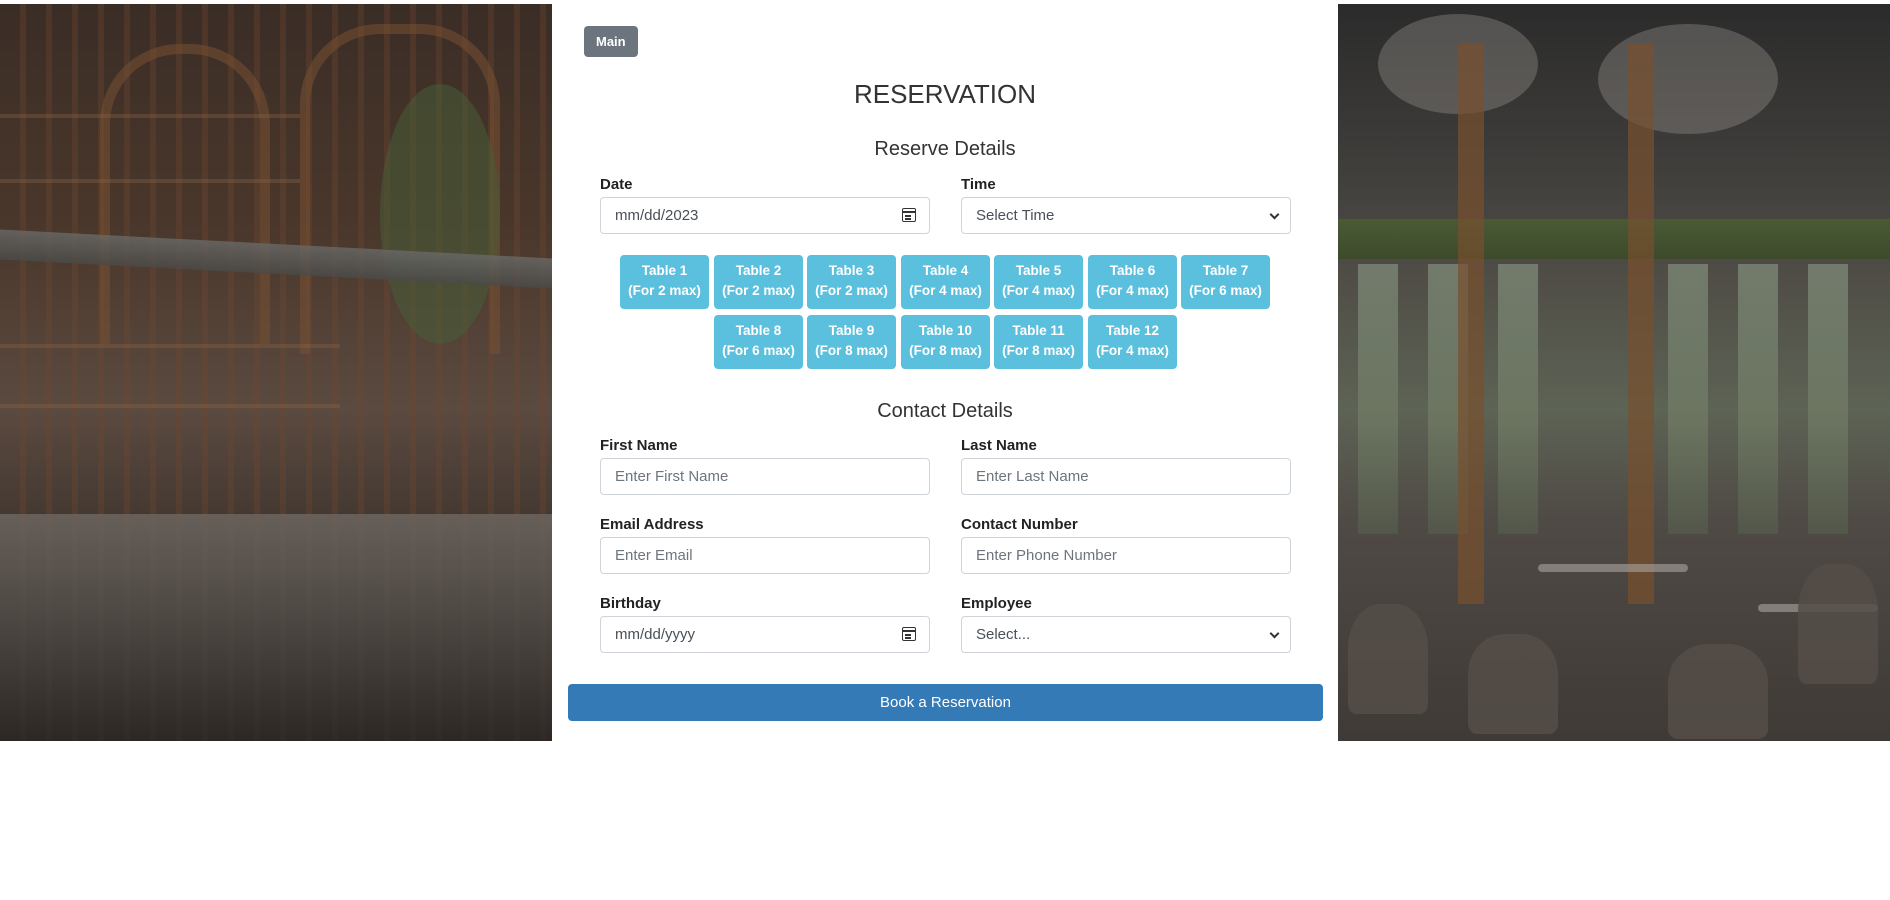  What do you see at coordinates (1132, 342) in the screenshot?
I see `table-button-12: Table 12 (For 4 max)` at bounding box center [1132, 342].